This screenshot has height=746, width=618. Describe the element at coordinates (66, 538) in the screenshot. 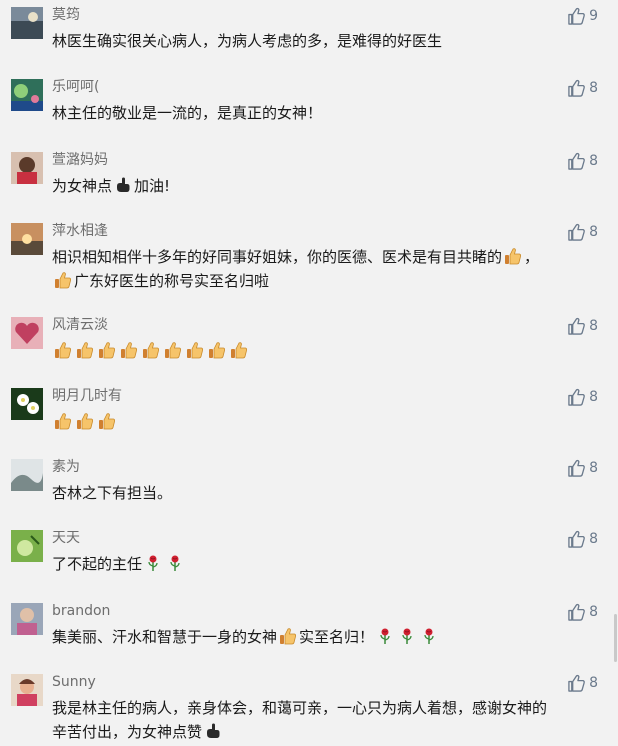

I see `commenter-name: 天天` at that location.